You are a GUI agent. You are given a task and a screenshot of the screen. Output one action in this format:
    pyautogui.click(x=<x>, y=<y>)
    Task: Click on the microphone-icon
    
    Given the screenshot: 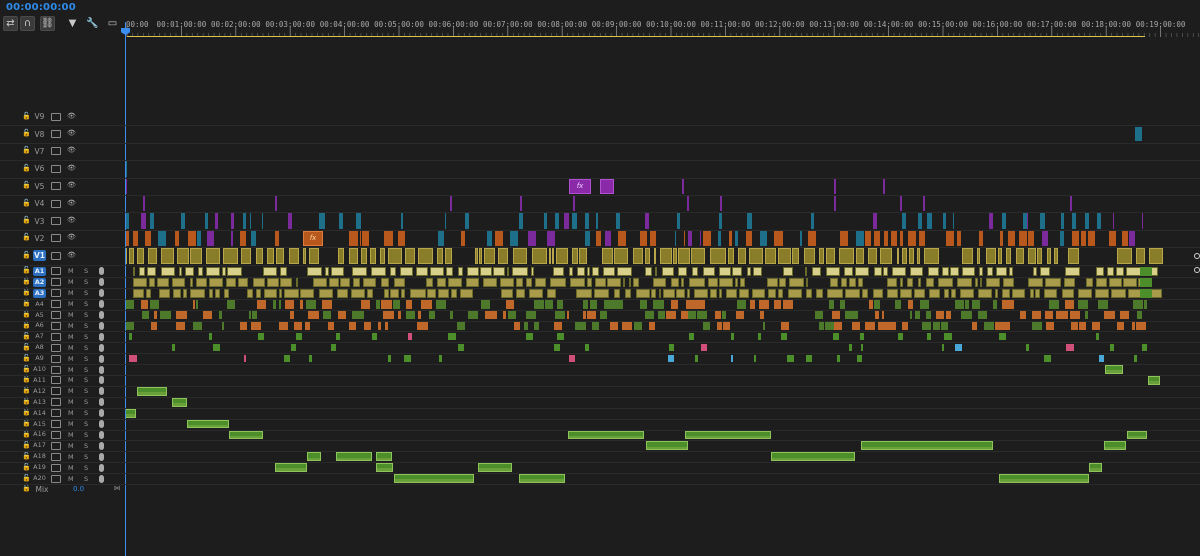 What is the action you would take?
    pyautogui.click(x=101, y=380)
    